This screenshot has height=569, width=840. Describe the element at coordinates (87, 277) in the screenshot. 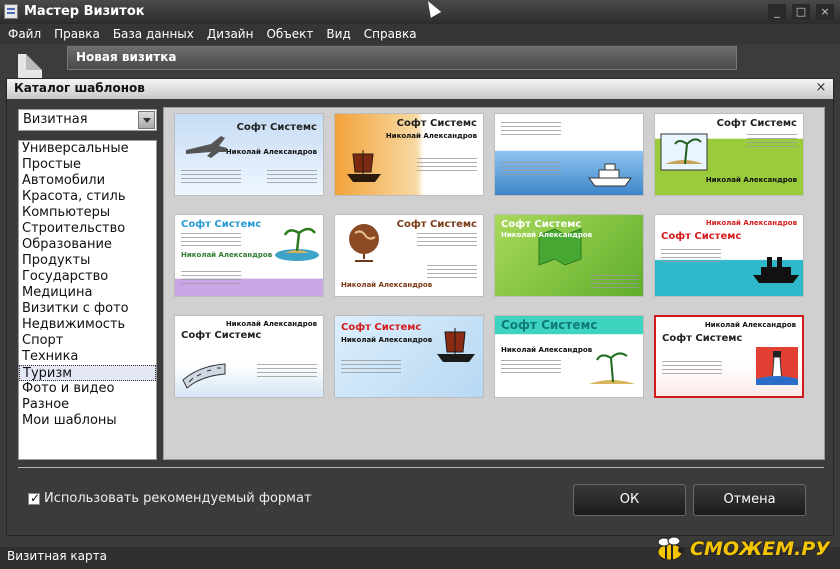

I see `category-item: Государство` at that location.